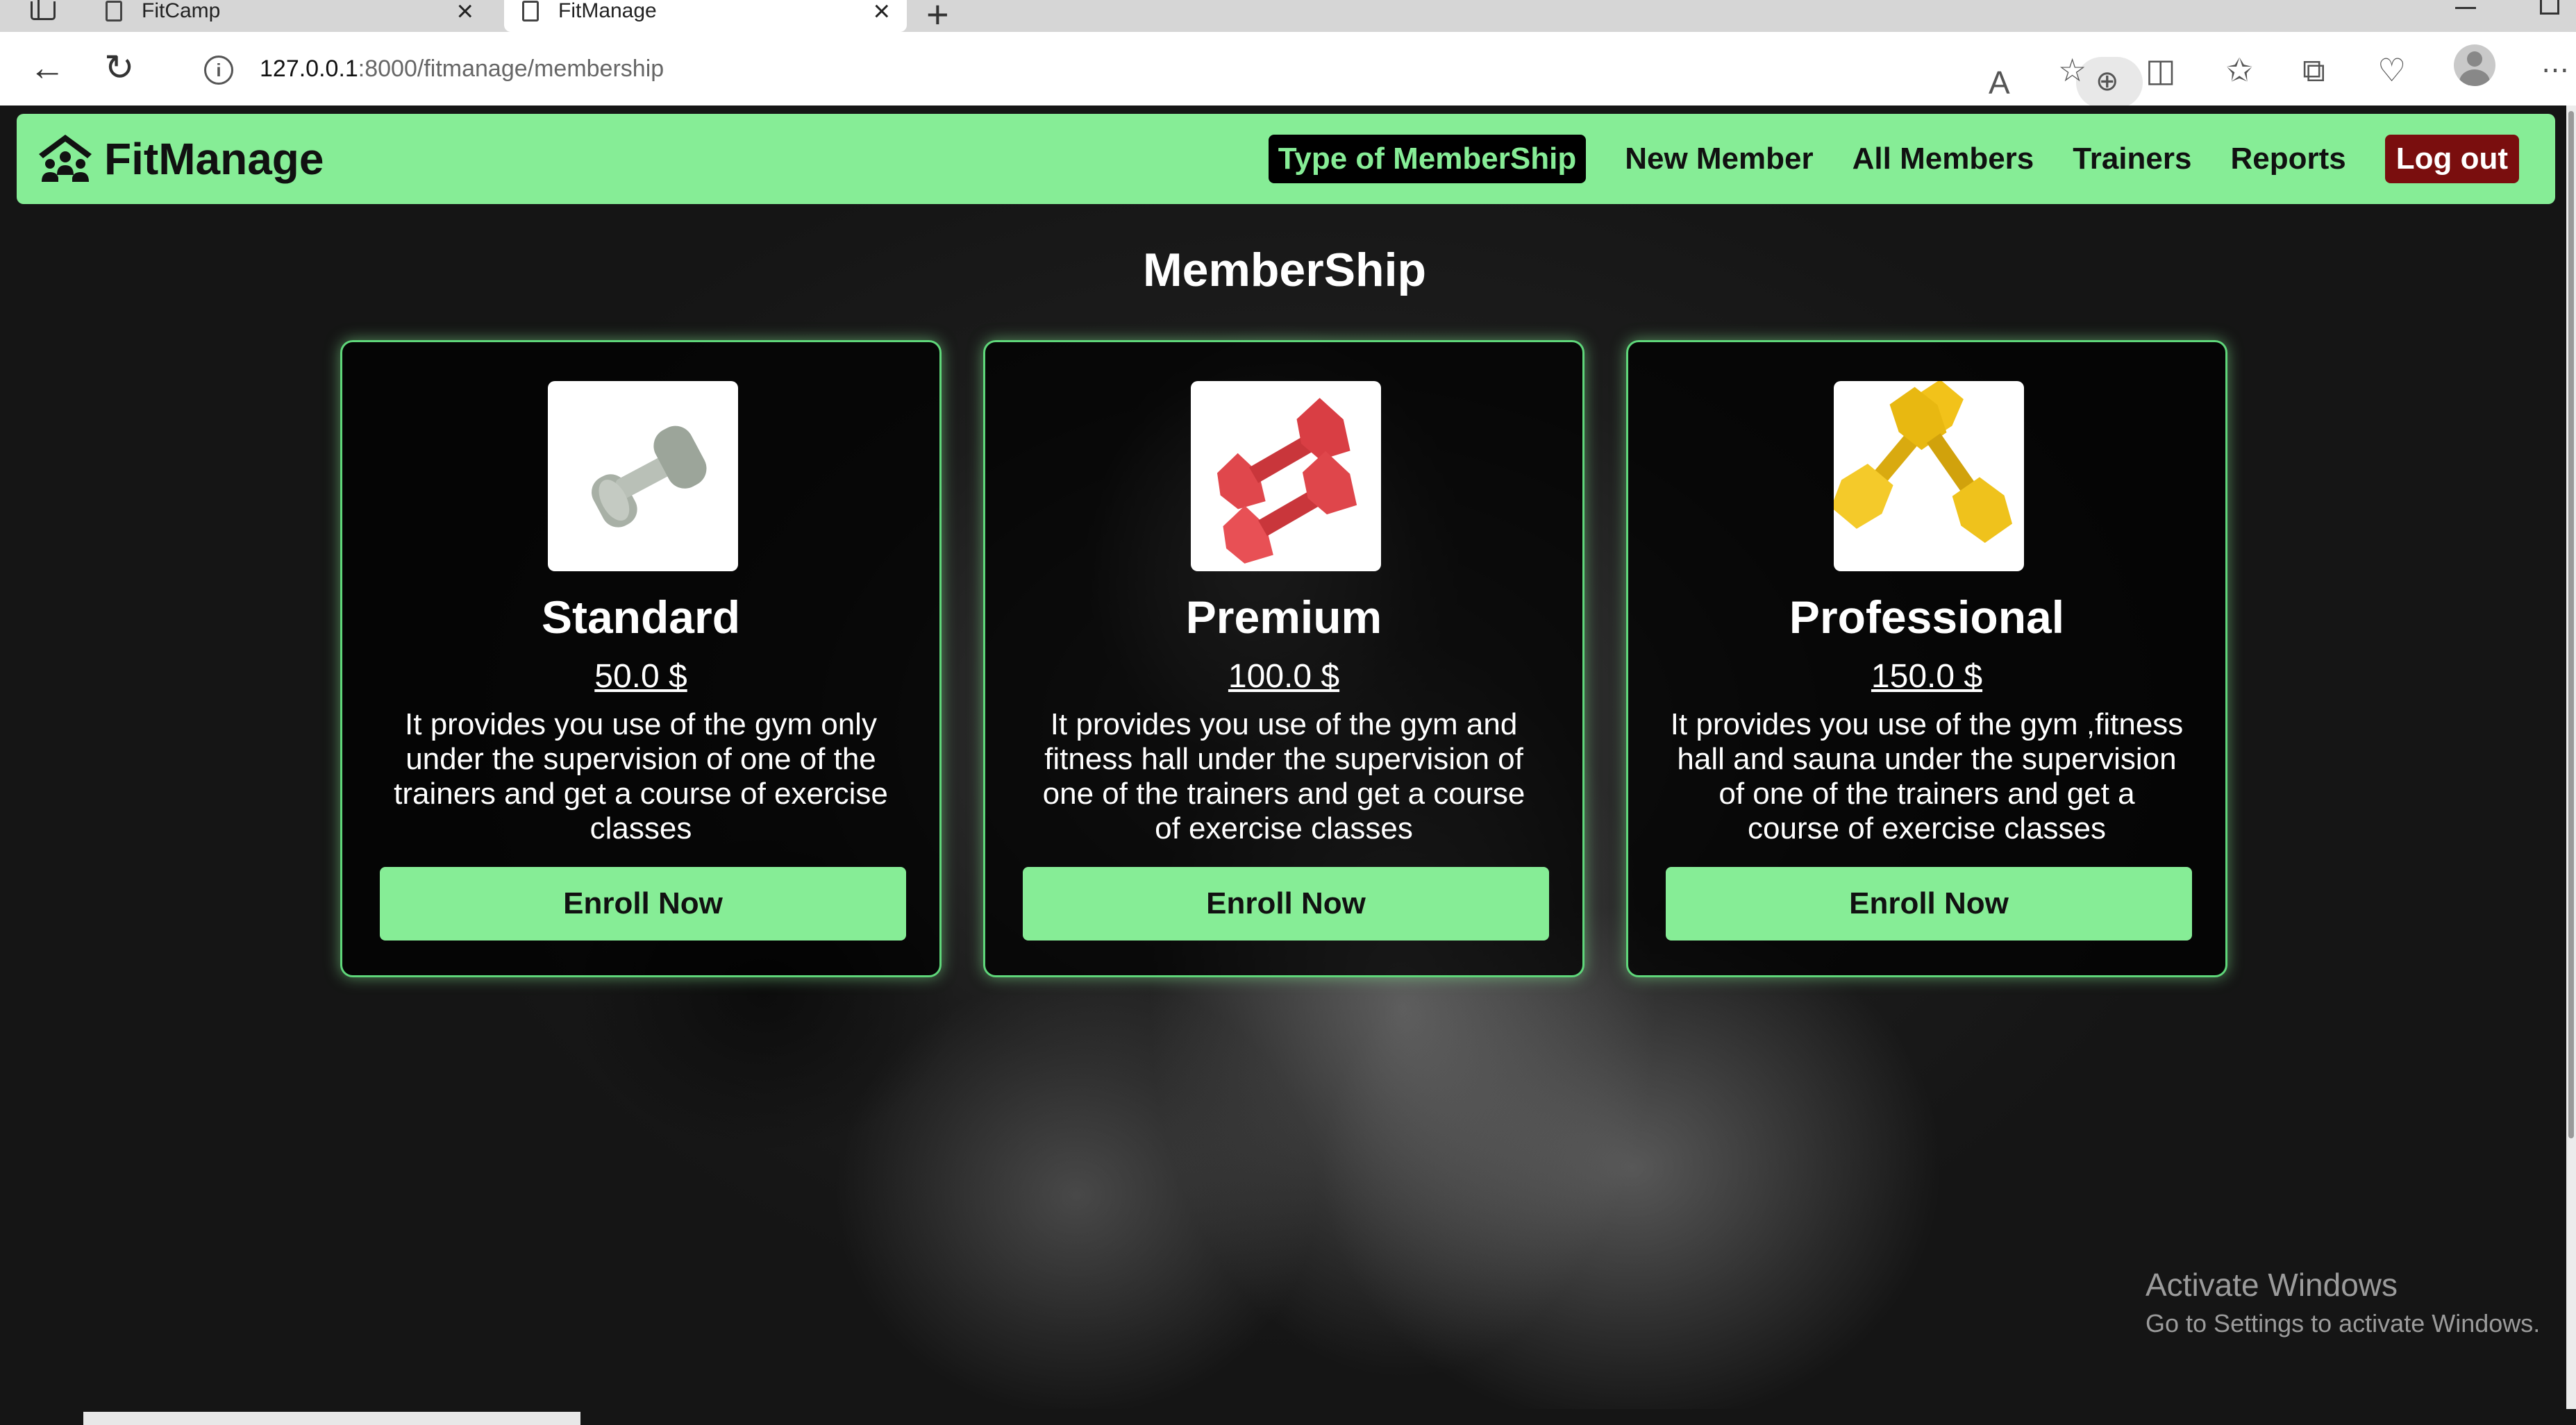  What do you see at coordinates (1923, 462) in the screenshot?
I see `yellow-dumbbells-icon` at bounding box center [1923, 462].